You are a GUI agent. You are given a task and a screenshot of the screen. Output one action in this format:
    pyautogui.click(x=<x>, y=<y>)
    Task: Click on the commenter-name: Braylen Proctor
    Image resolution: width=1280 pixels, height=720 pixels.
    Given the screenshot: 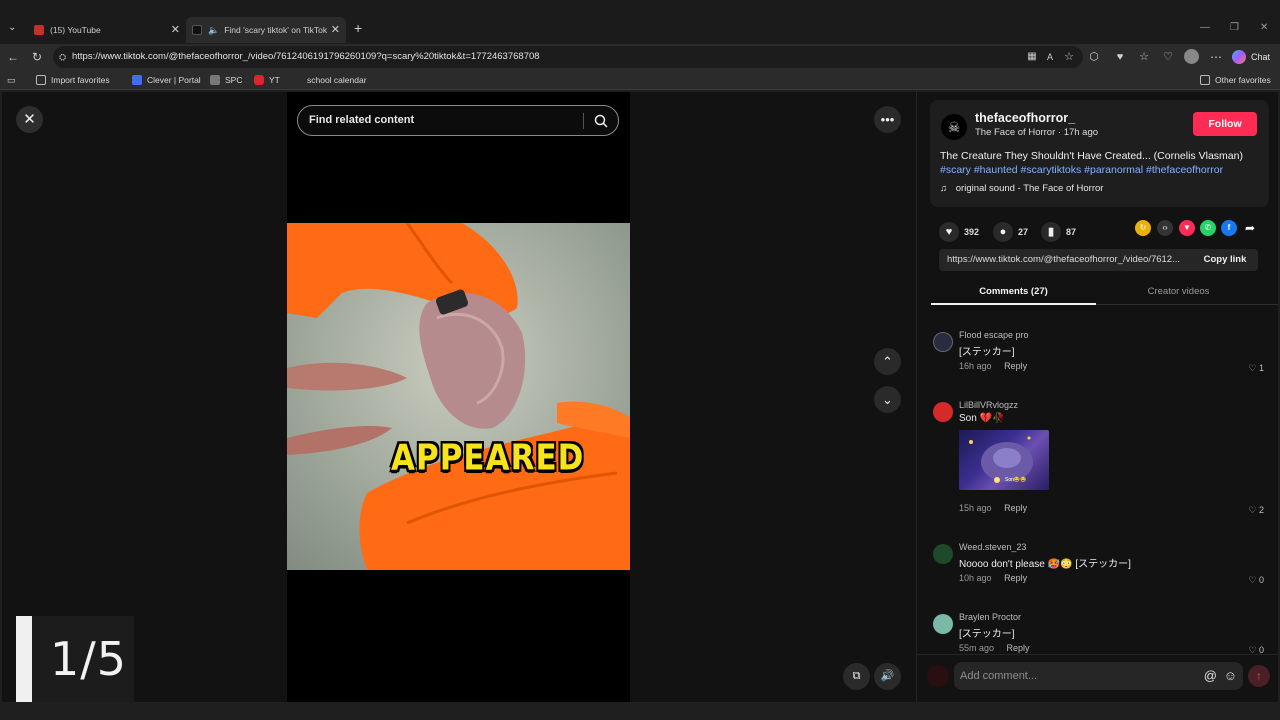 What is the action you would take?
    pyautogui.click(x=990, y=617)
    